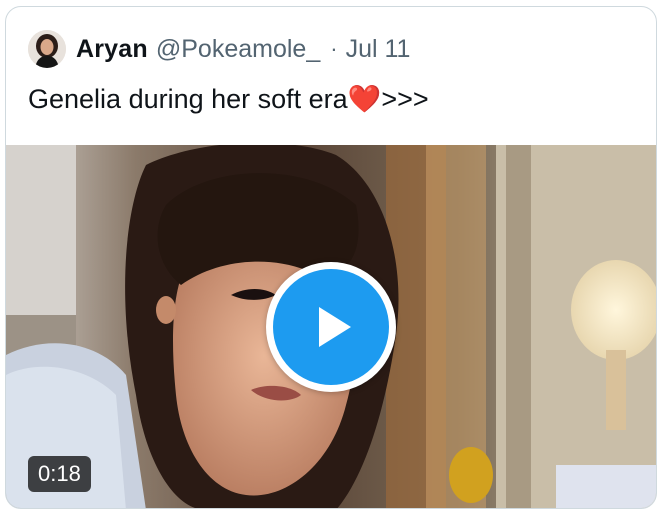 This screenshot has width=664, height=517. I want to click on tweet-text: Genelia during her soft era❤️>>>, so click(228, 99).